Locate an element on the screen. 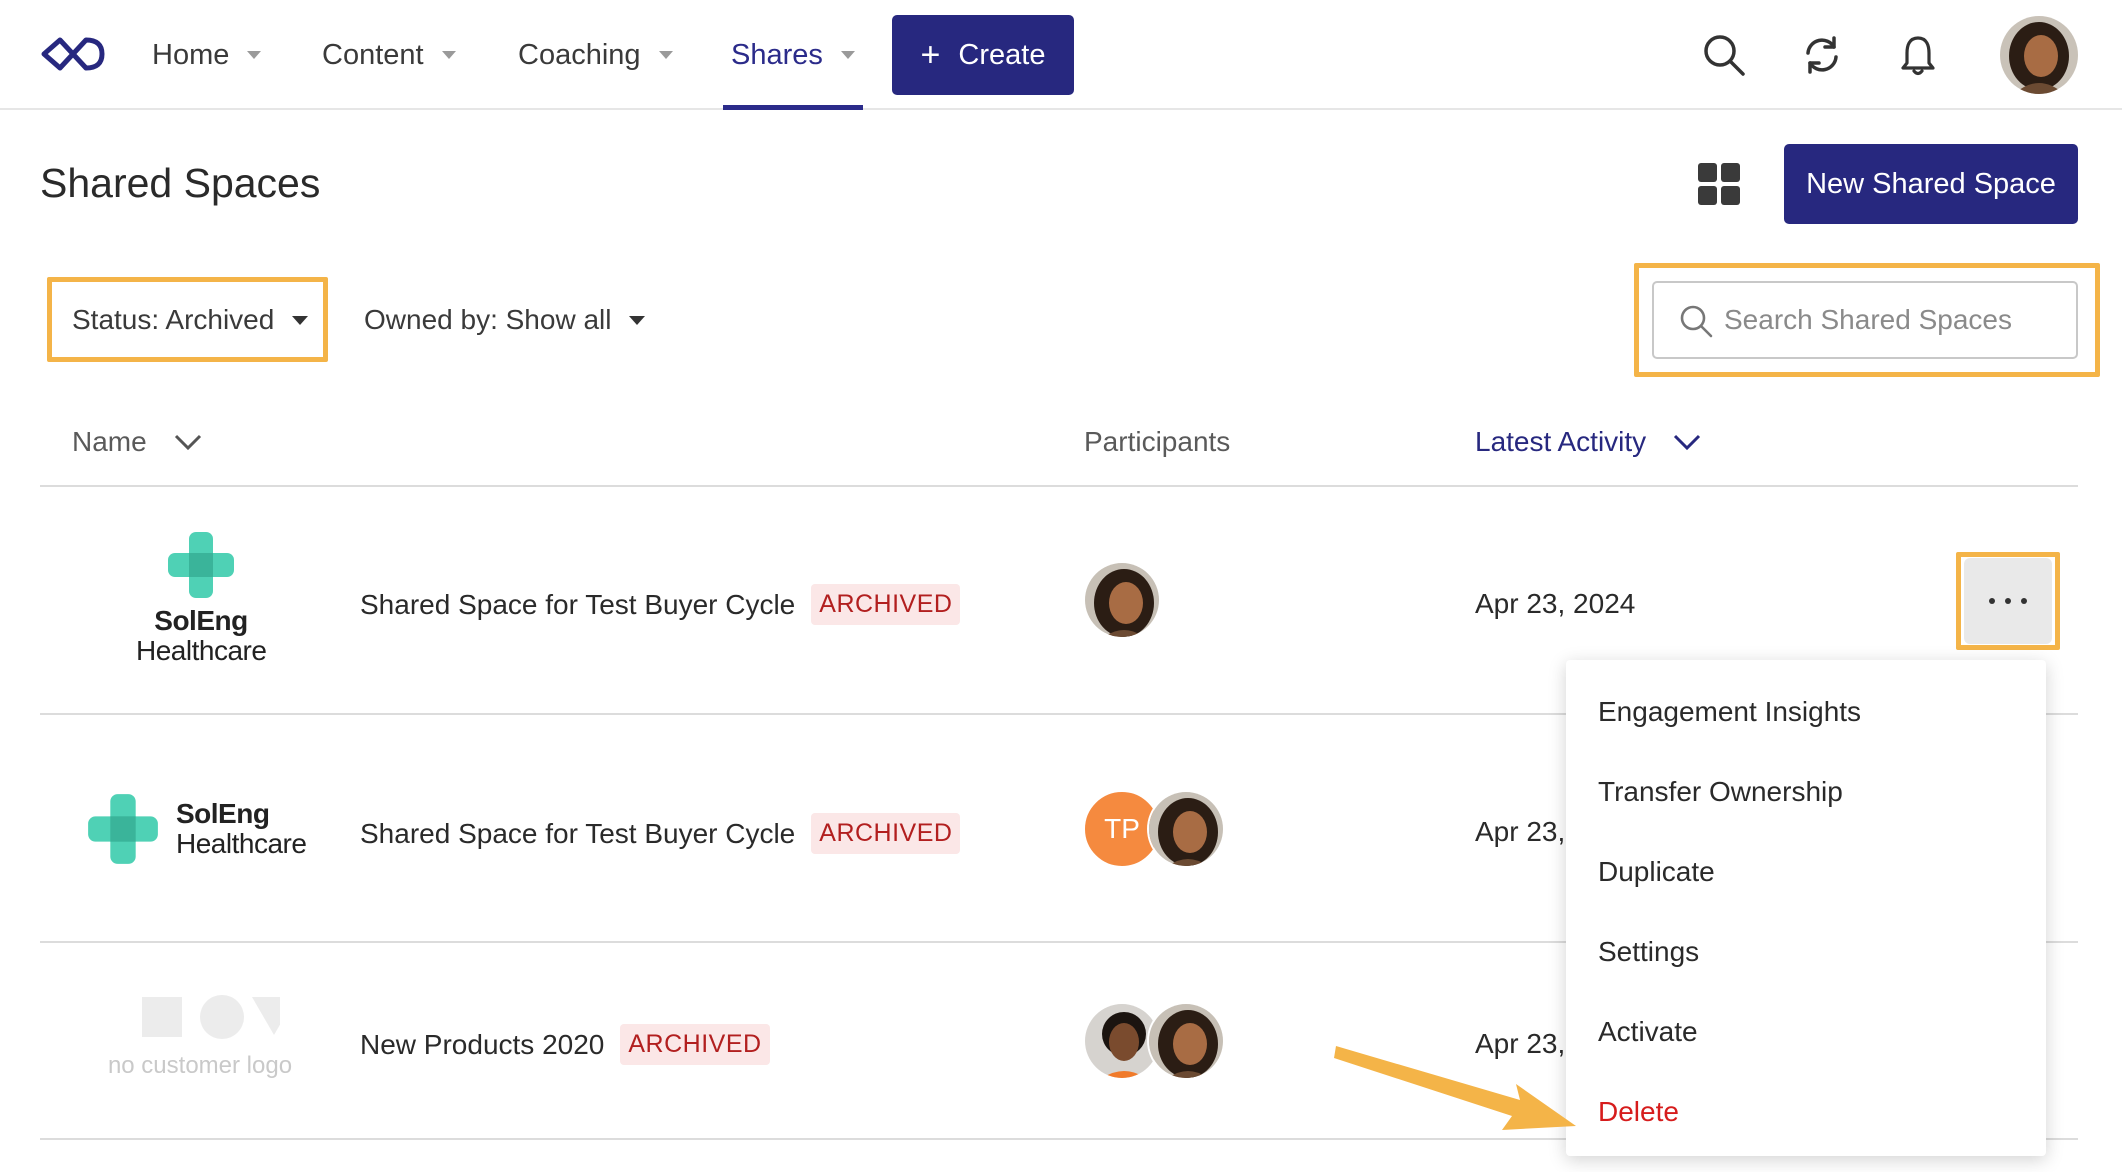 The height and width of the screenshot is (1172, 2122). nav-content-label: Content is located at coordinates (373, 54).